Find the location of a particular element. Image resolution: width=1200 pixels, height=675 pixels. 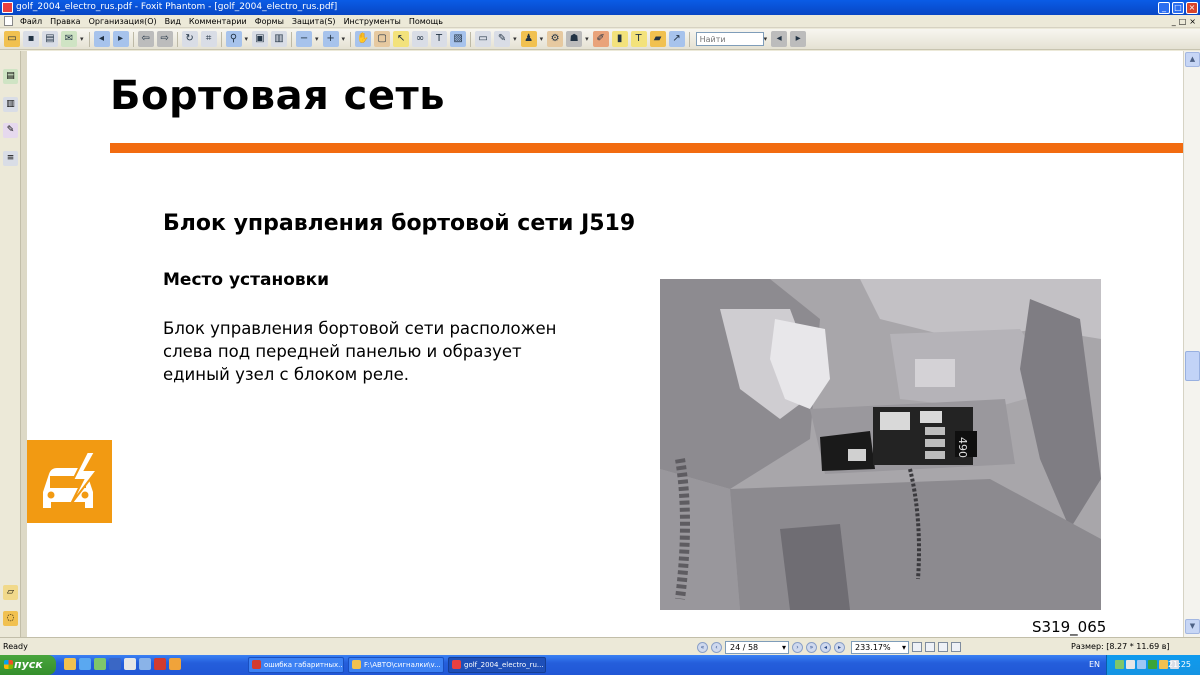

attach-icon: ⚙ is located at coordinates (555, 39).